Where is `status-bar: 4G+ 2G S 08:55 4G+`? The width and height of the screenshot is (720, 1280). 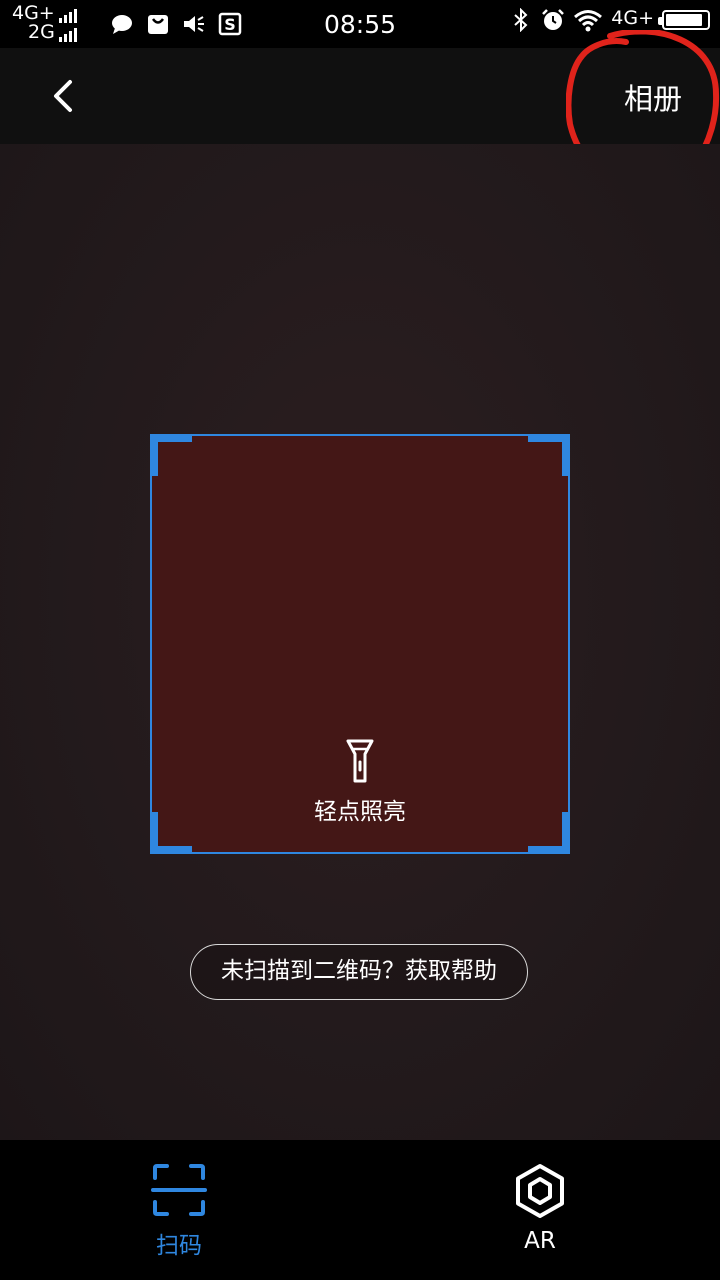 status-bar: 4G+ 2G S 08:55 4G+ is located at coordinates (360, 24).